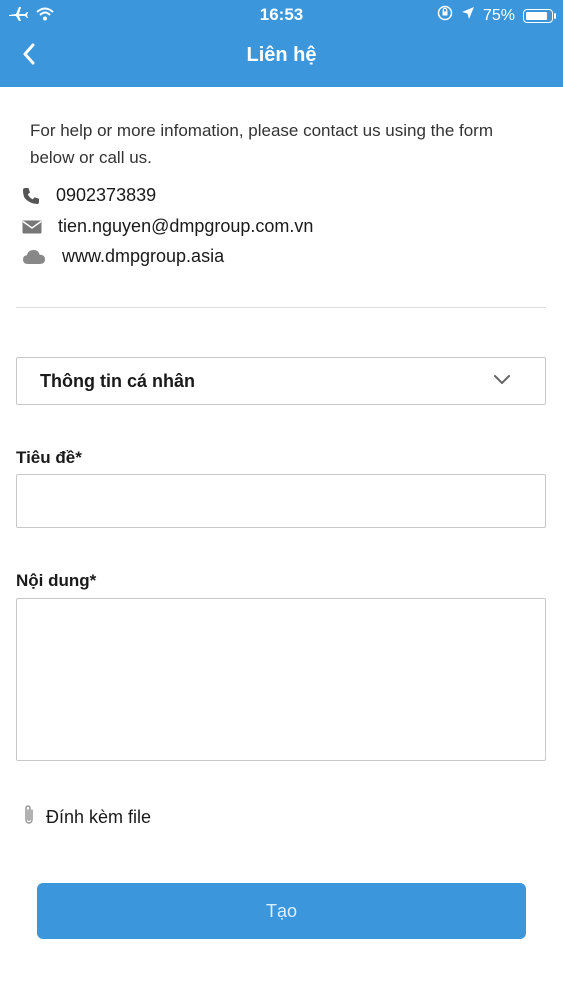  What do you see at coordinates (468, 15) in the screenshot?
I see `location-arrow-icon` at bounding box center [468, 15].